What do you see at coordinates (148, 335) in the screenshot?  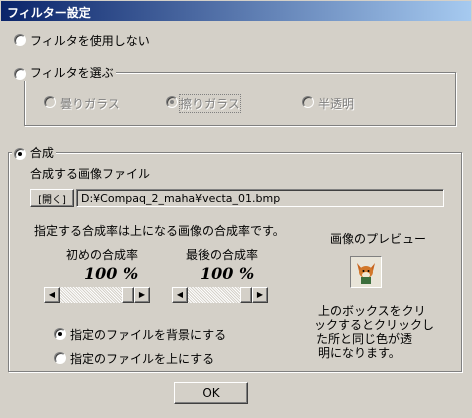 I see `background-option-label: 指定のファイルを背景にする` at bounding box center [148, 335].